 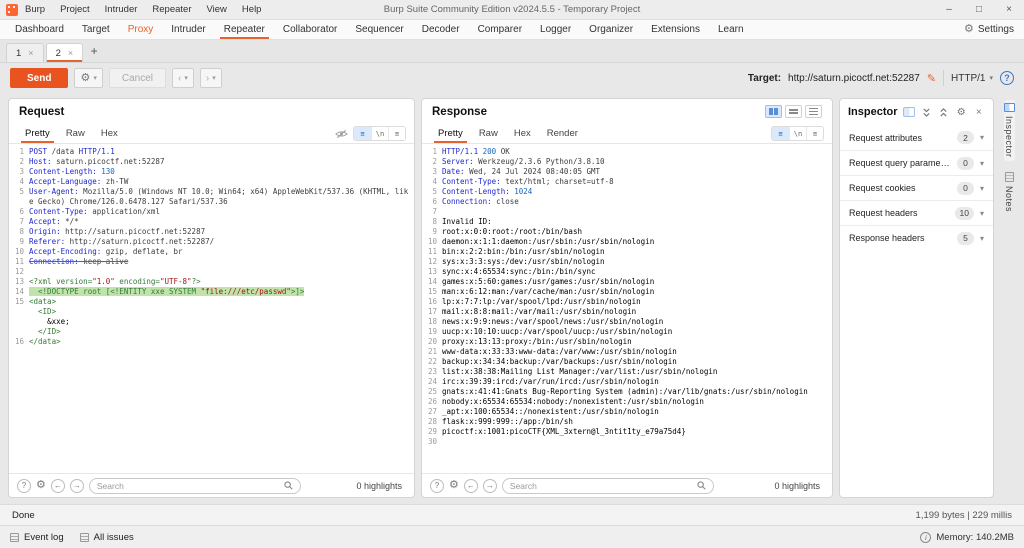 What do you see at coordinates (211, 302) in the screenshot?
I see `code-line: 15 <data>` at bounding box center [211, 302].